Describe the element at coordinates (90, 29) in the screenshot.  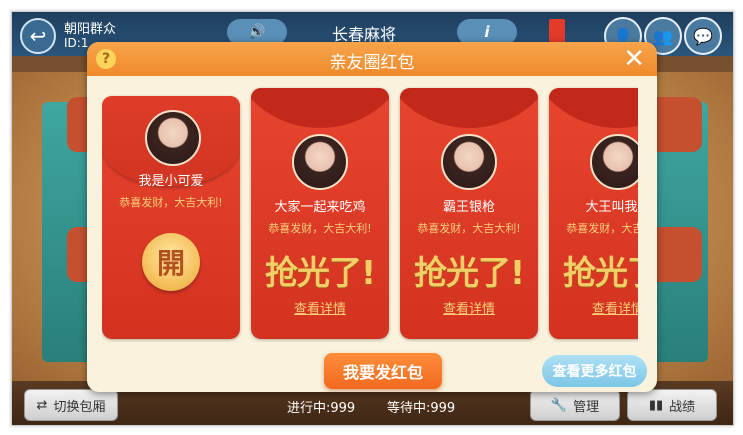
I see `room-name: 朝阳群众` at that location.